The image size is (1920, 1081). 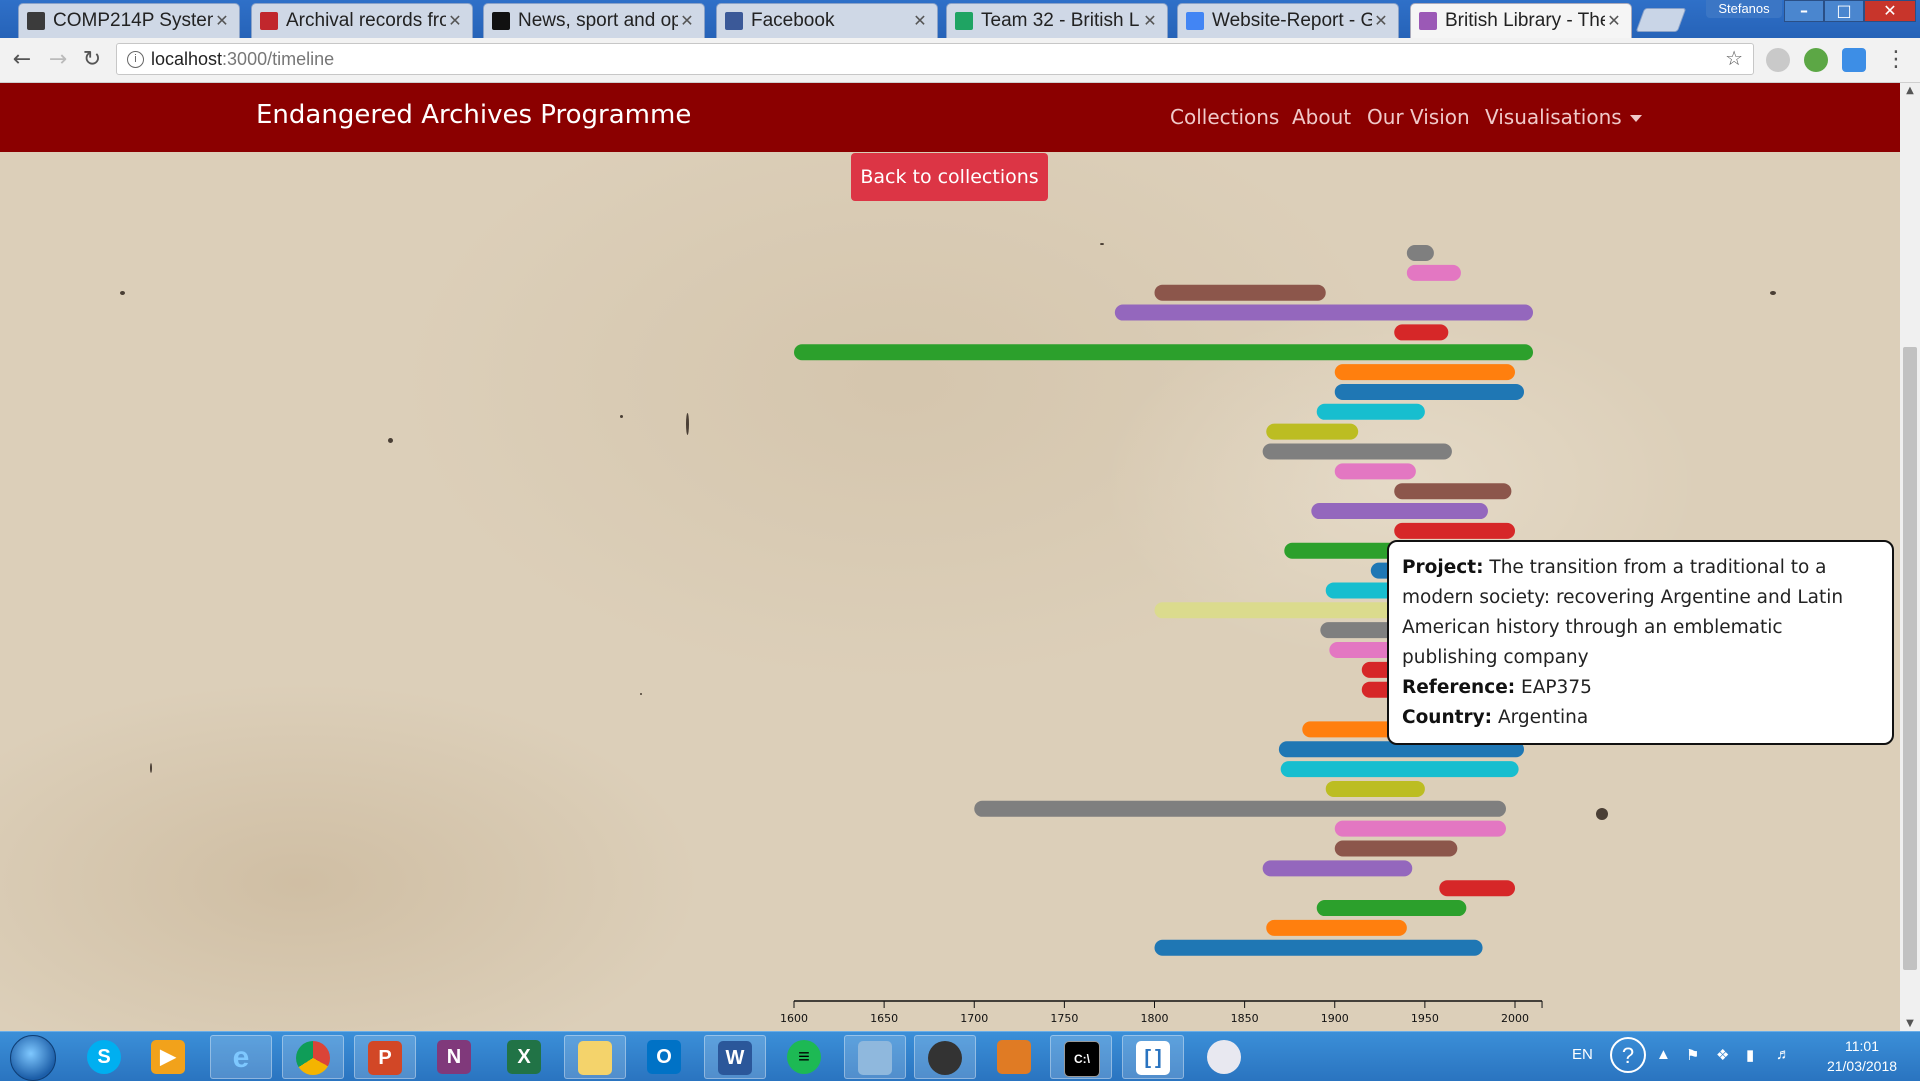 What do you see at coordinates (1722, 1055) in the screenshot?
I see `dropbox-icon: ❖` at bounding box center [1722, 1055].